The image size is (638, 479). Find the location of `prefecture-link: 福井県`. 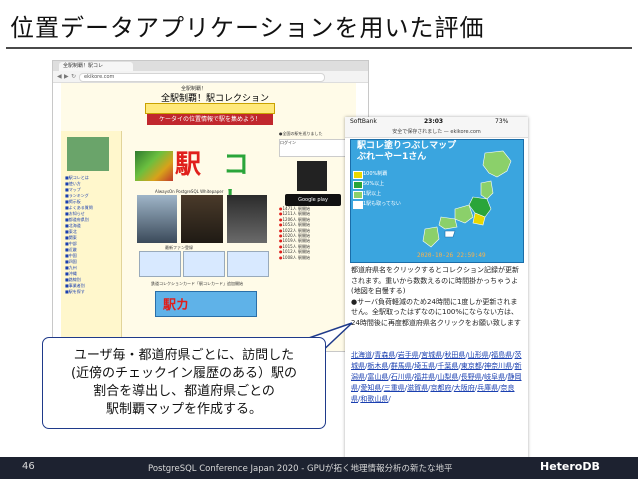

prefecture-link: 福井県 is located at coordinates (424, 377).